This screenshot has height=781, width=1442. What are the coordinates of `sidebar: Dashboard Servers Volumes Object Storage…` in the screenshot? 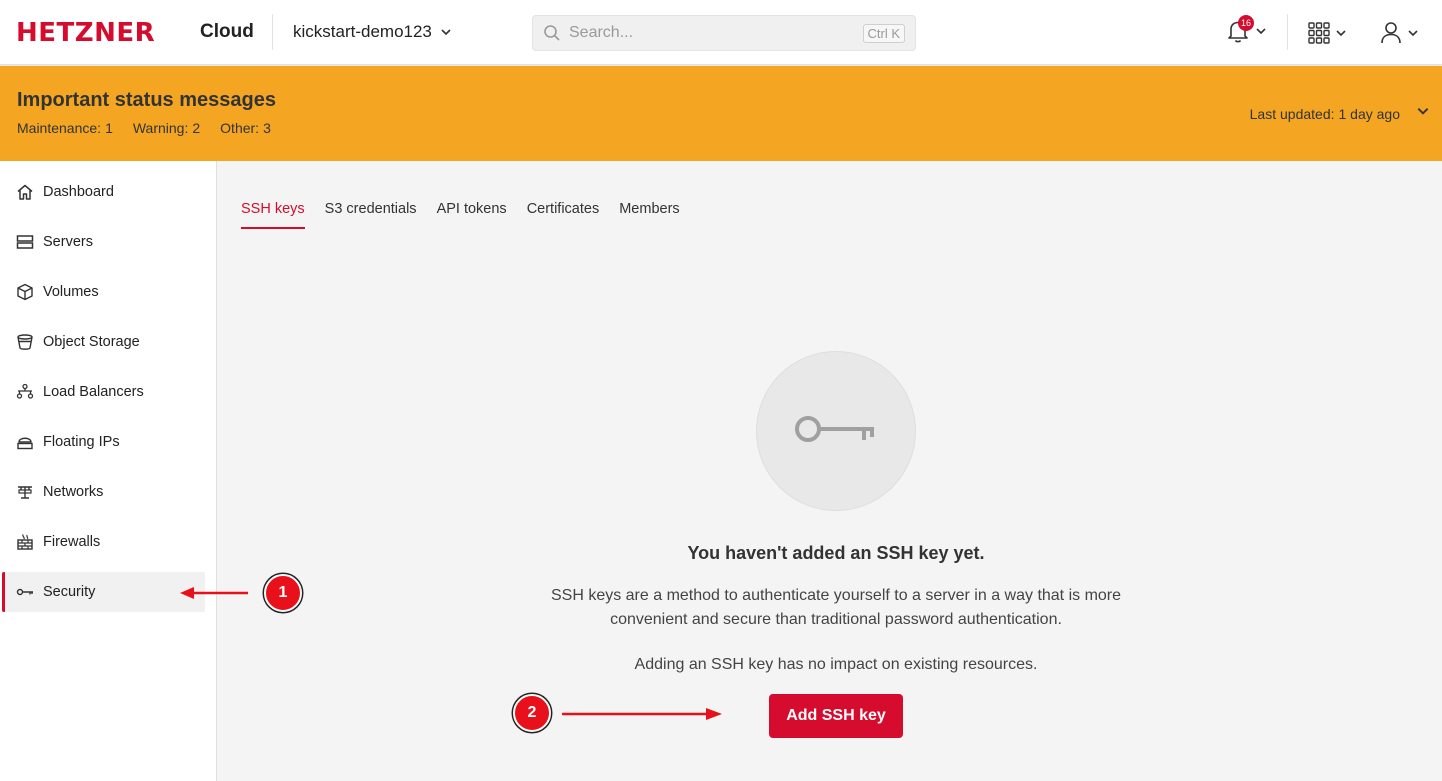 It's located at (108, 471).